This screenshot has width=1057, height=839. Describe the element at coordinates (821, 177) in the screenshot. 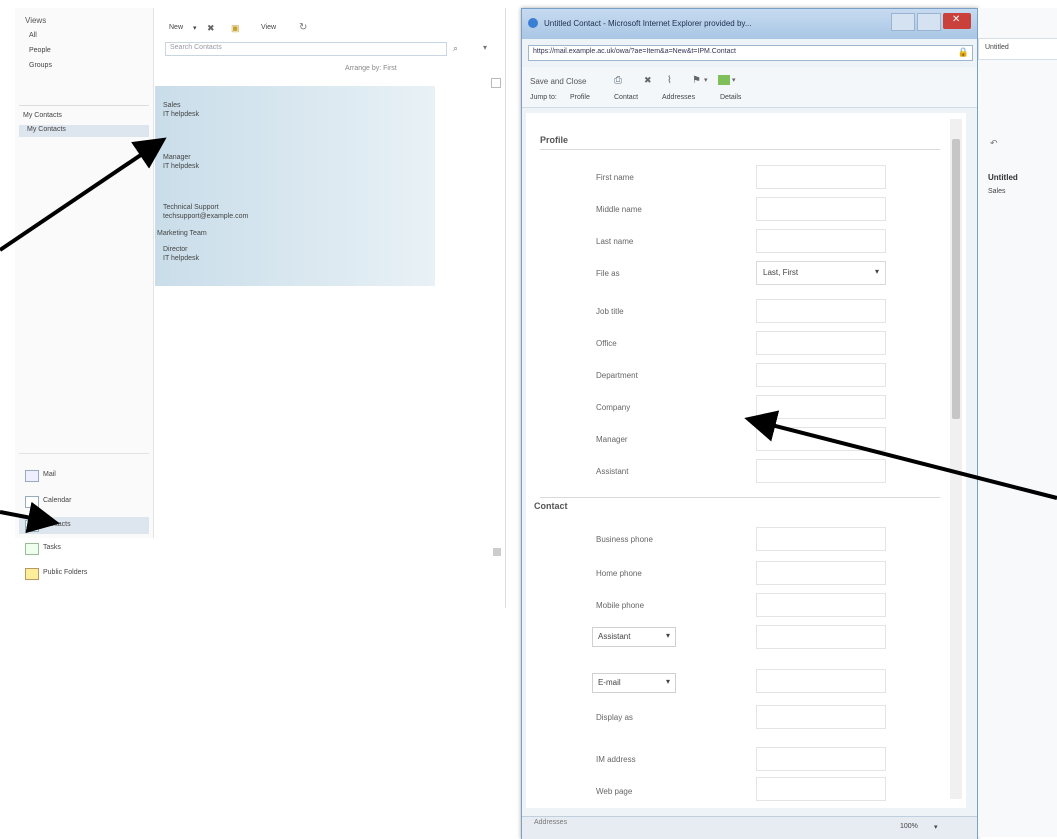

I see `first-name-field` at that location.